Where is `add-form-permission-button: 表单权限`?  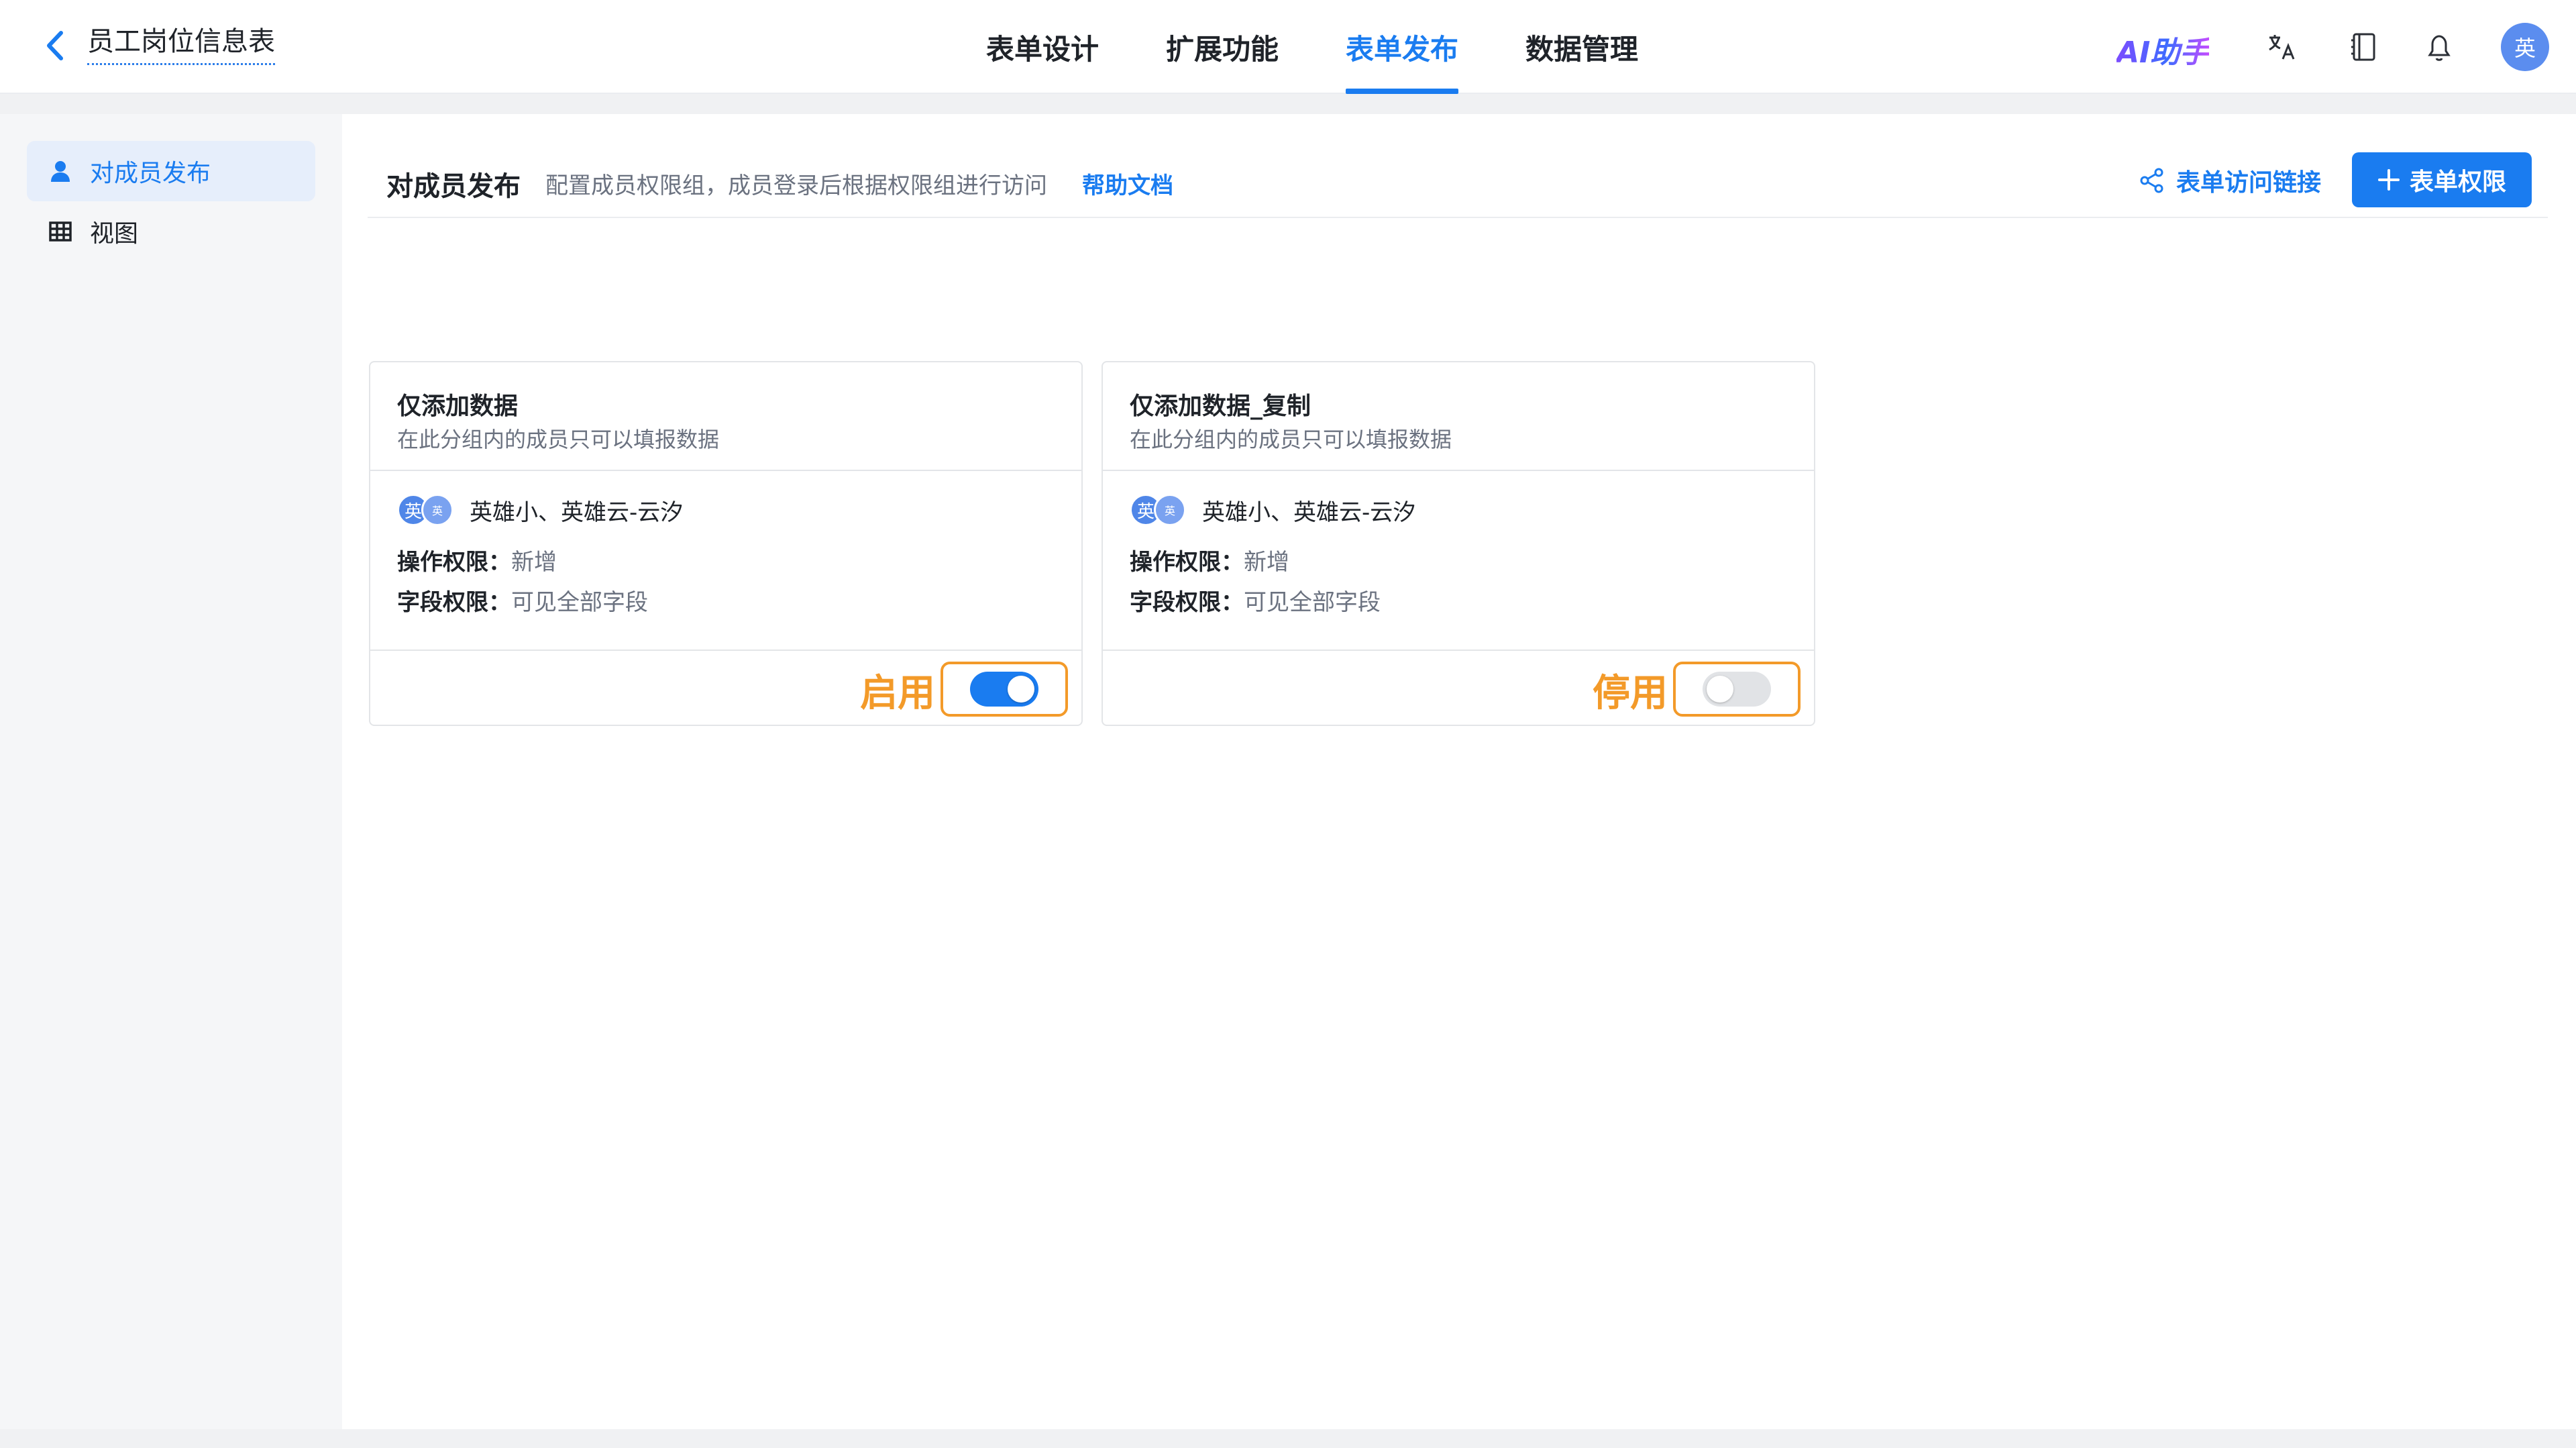
add-form-permission-button: 表单权限 is located at coordinates (2442, 179).